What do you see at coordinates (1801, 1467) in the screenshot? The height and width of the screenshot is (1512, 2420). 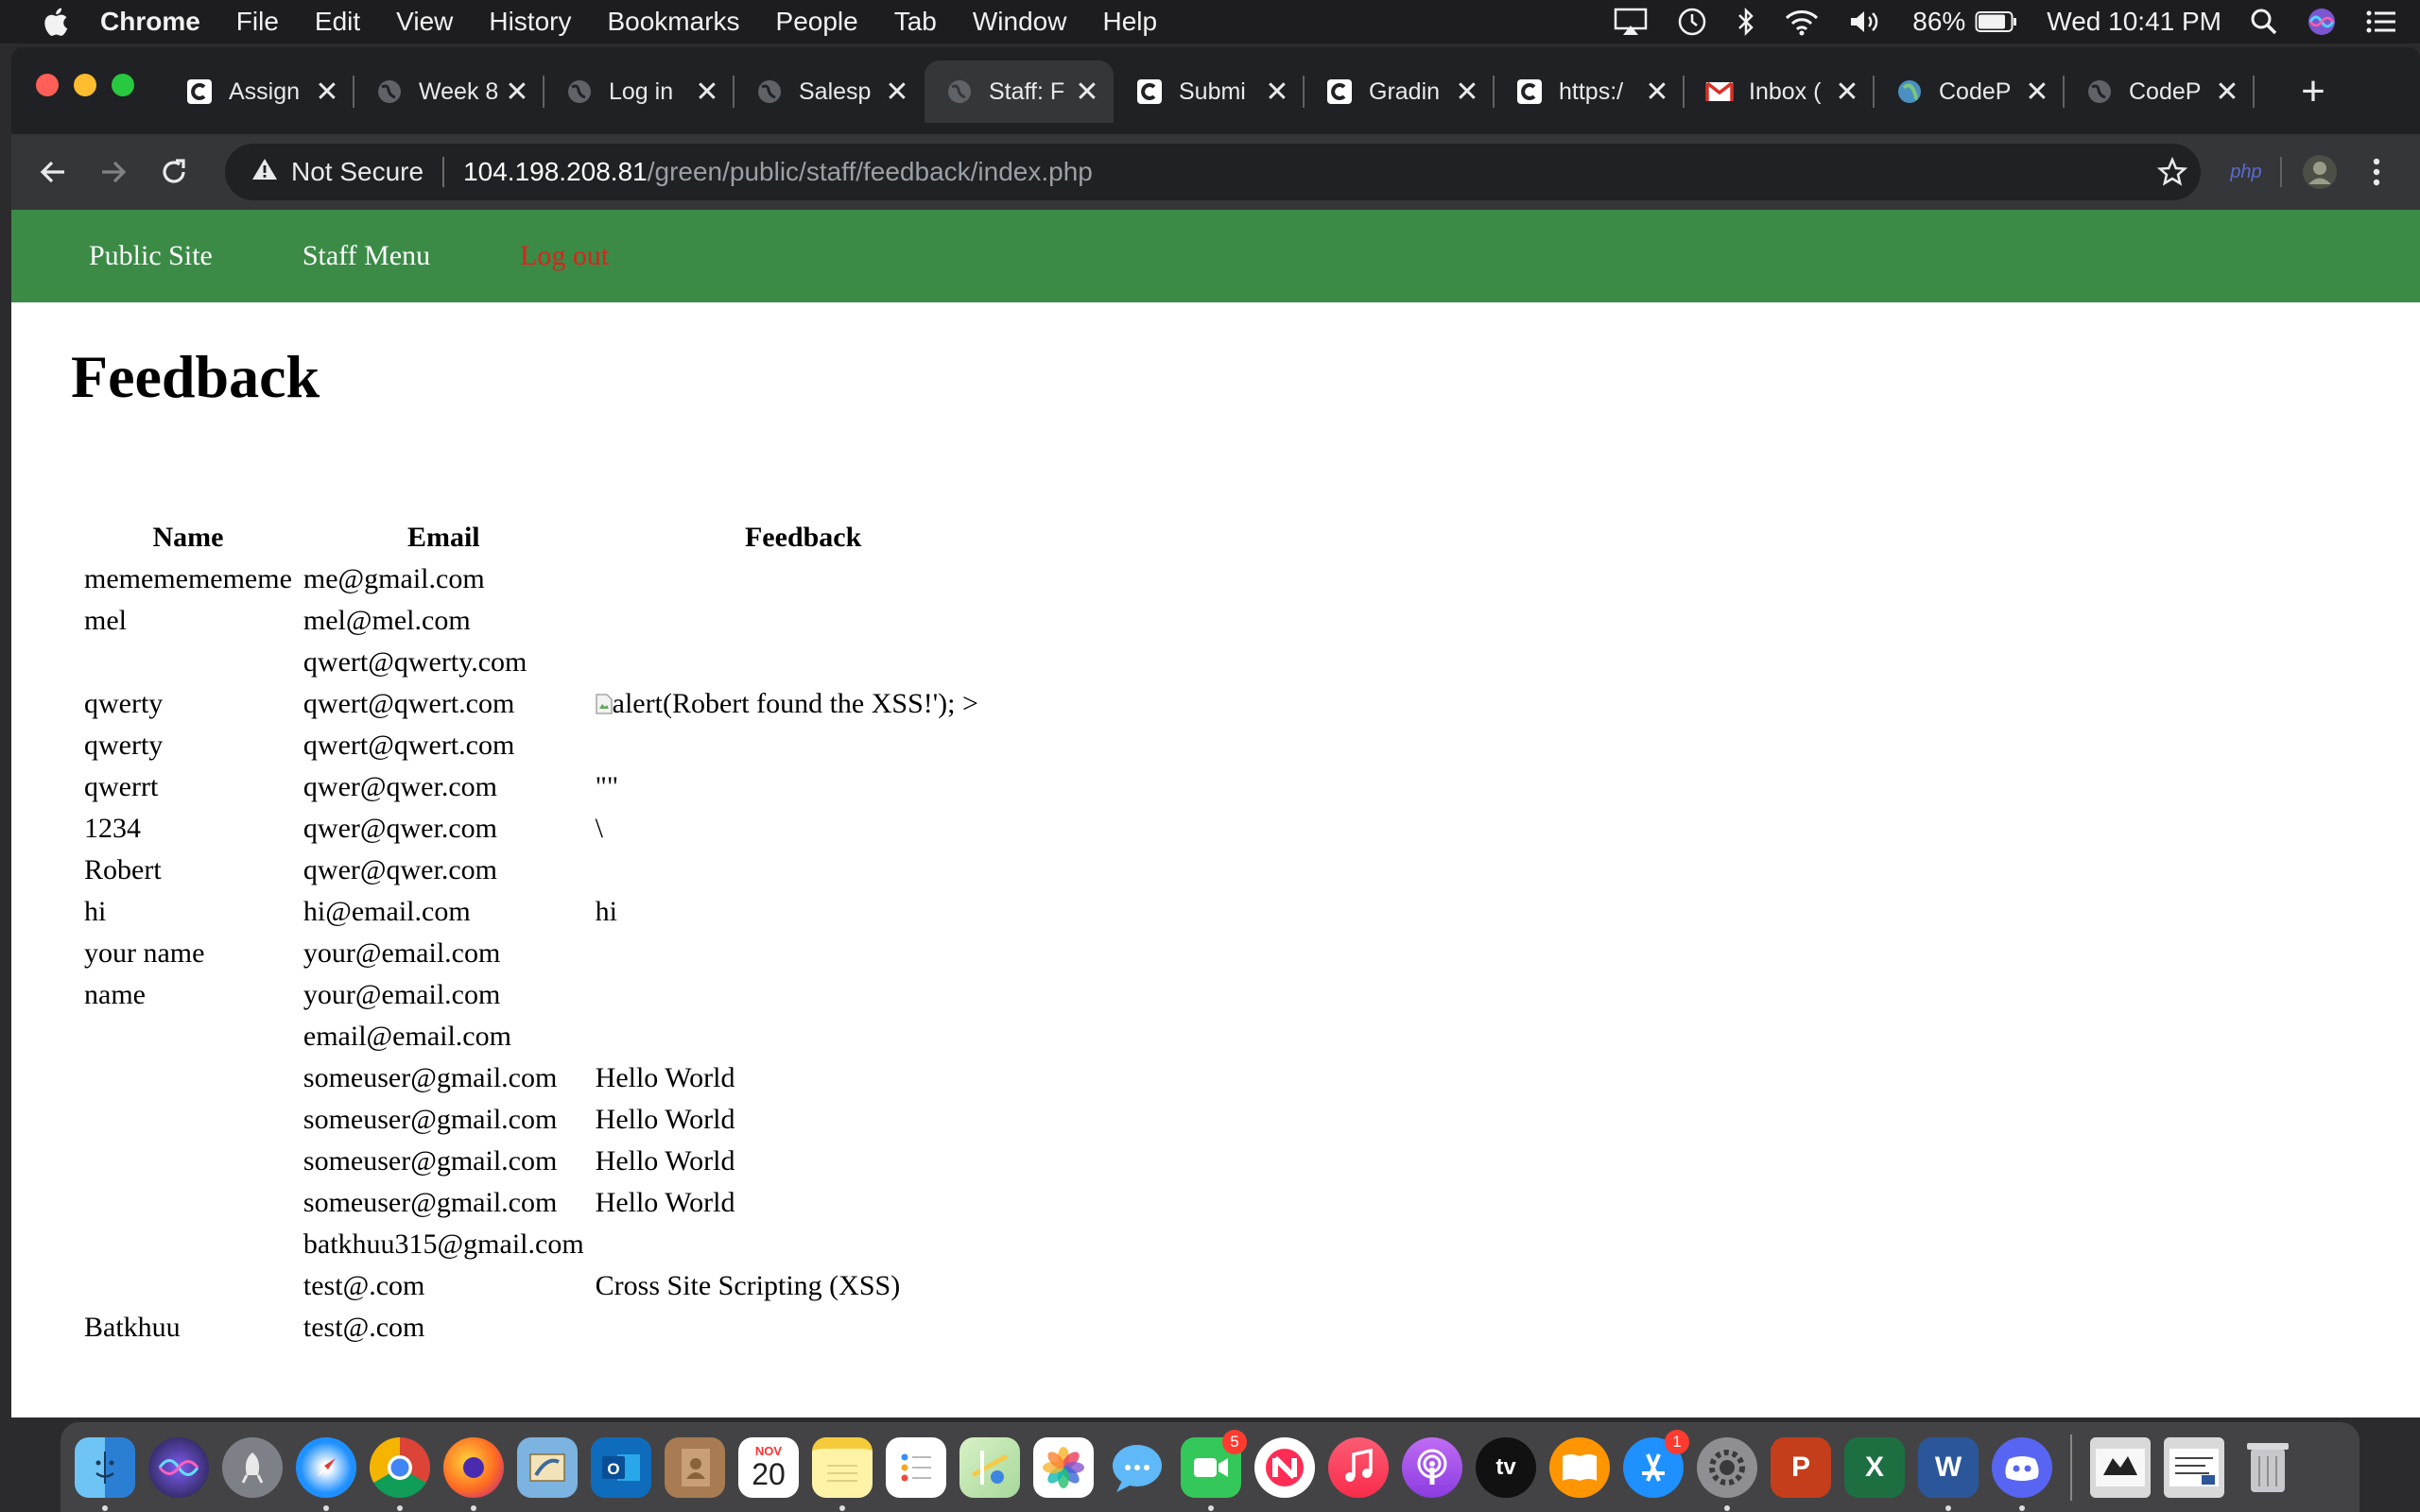 I see `powerpoint-icon: P` at bounding box center [1801, 1467].